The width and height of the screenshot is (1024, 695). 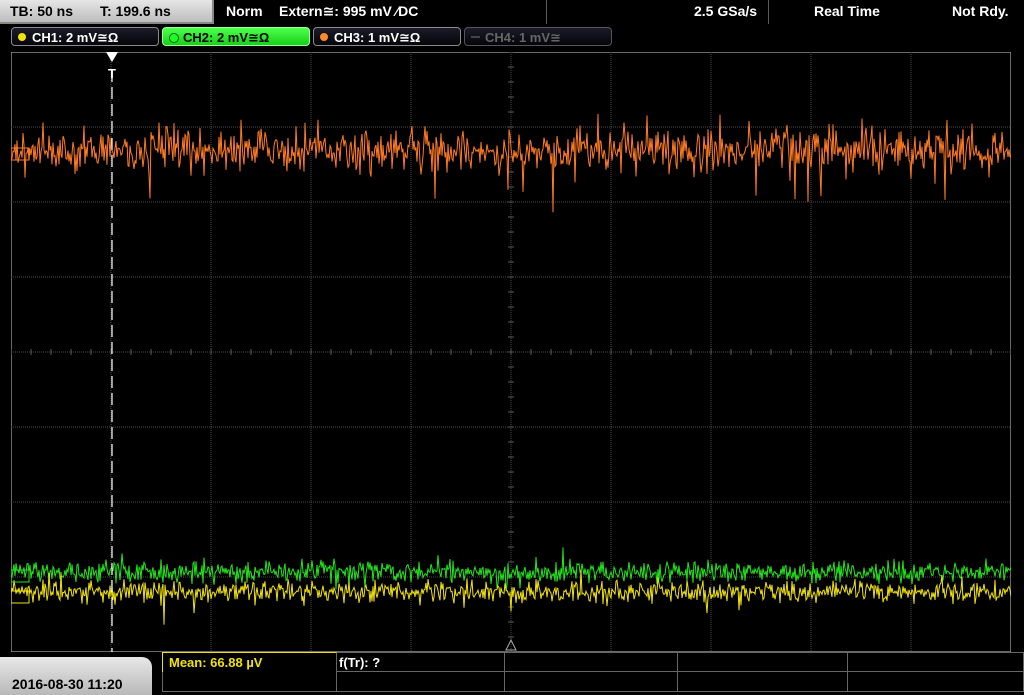 I want to click on ch1-label: CH1: 2 mV≅Ω, so click(x=75, y=37).